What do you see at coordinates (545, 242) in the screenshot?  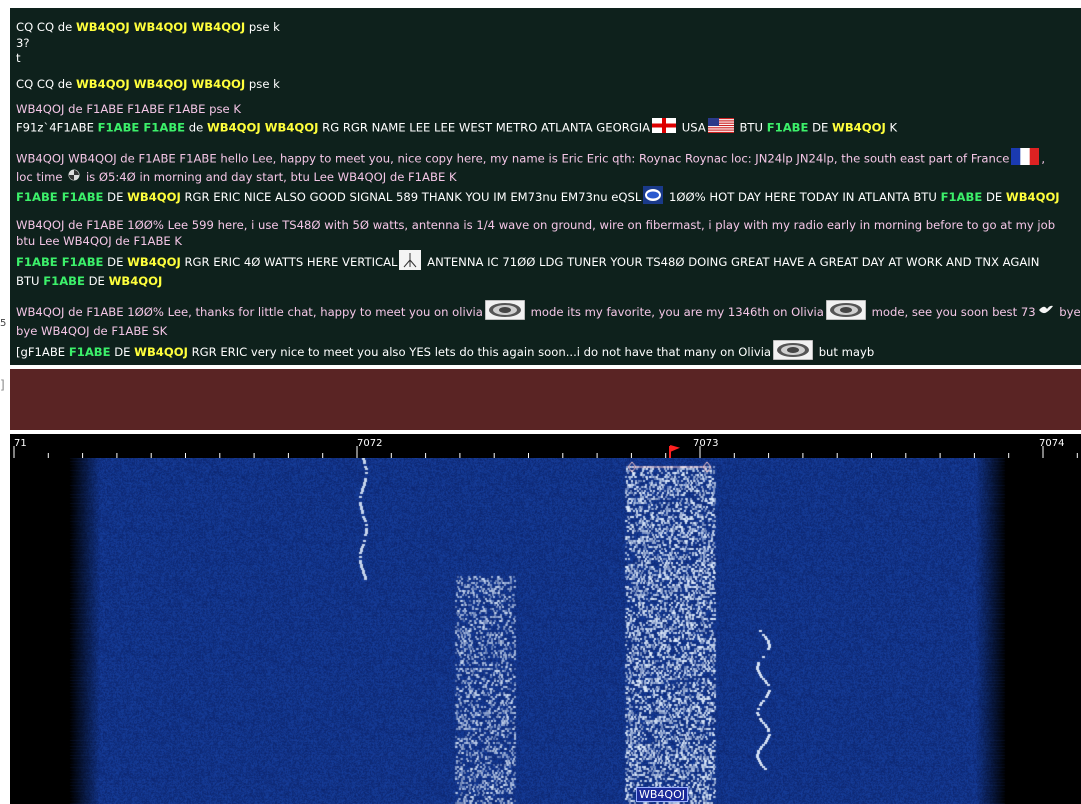 I see `rx-line: btu Lee WB4QOJ de F1ABE K` at bounding box center [545, 242].